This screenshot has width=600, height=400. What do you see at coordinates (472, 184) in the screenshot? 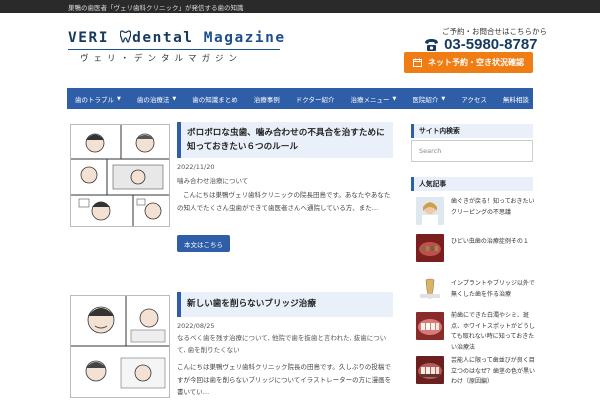
I see `popular-section-title: 人気記事` at bounding box center [472, 184].